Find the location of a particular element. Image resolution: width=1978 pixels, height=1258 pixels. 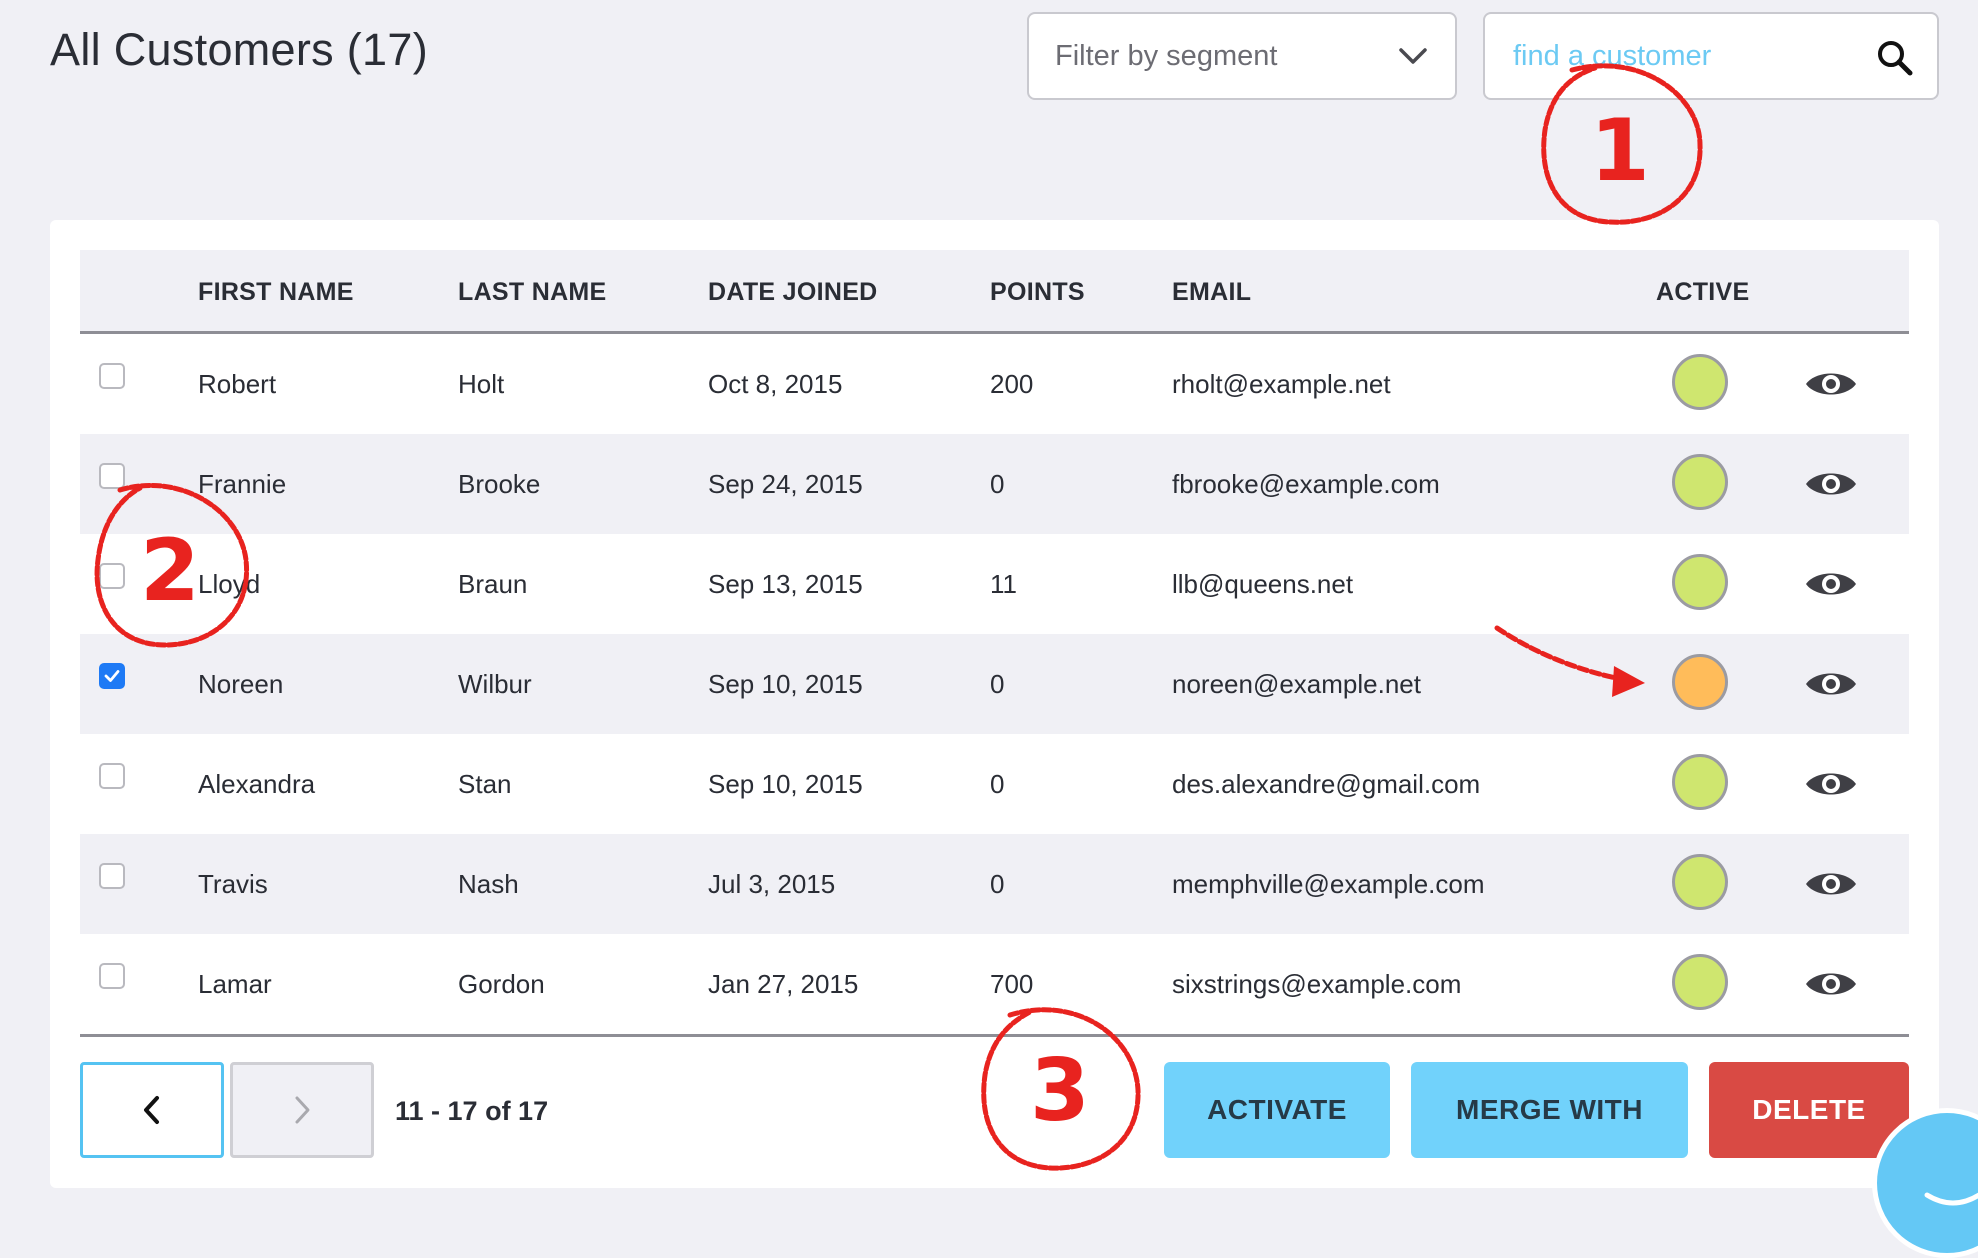

cell-date-joined: Sep 13, 2015 is located at coordinates (785, 584).